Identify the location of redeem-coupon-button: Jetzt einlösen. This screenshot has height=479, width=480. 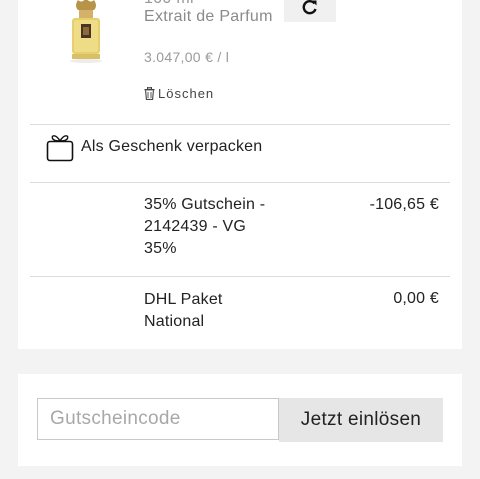
(361, 420).